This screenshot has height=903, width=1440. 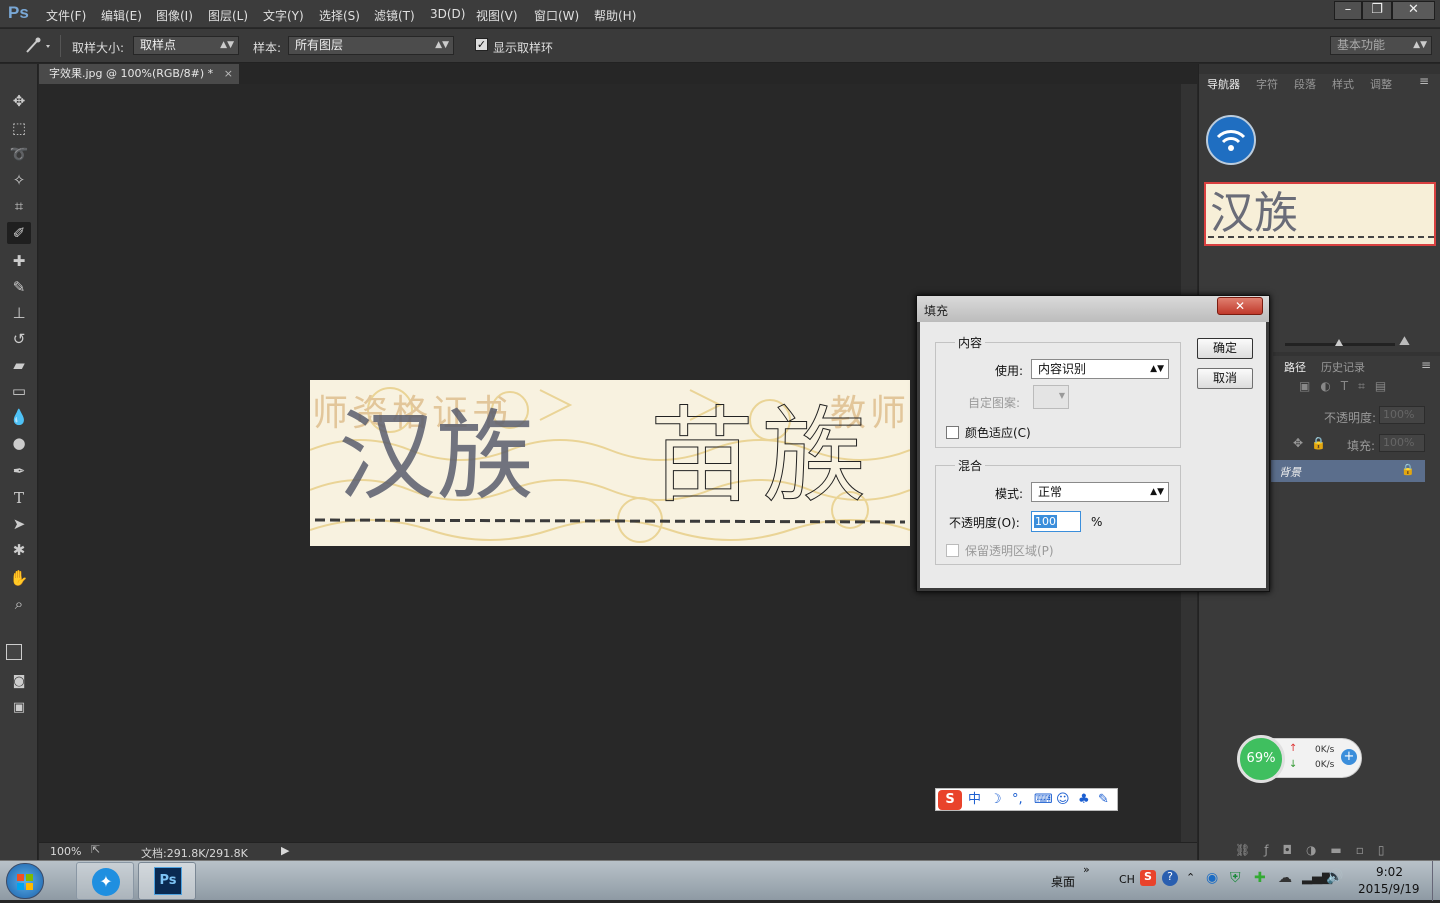 I want to click on wifi-icon, so click(x=1231, y=140).